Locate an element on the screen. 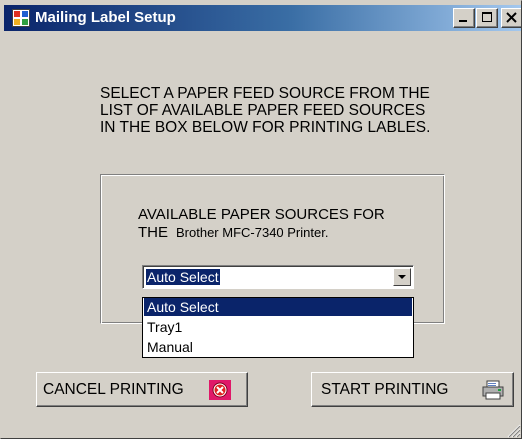 This screenshot has height=439, width=522. cancel-printing-label: CANCEL PRINTING is located at coordinates (113, 389).